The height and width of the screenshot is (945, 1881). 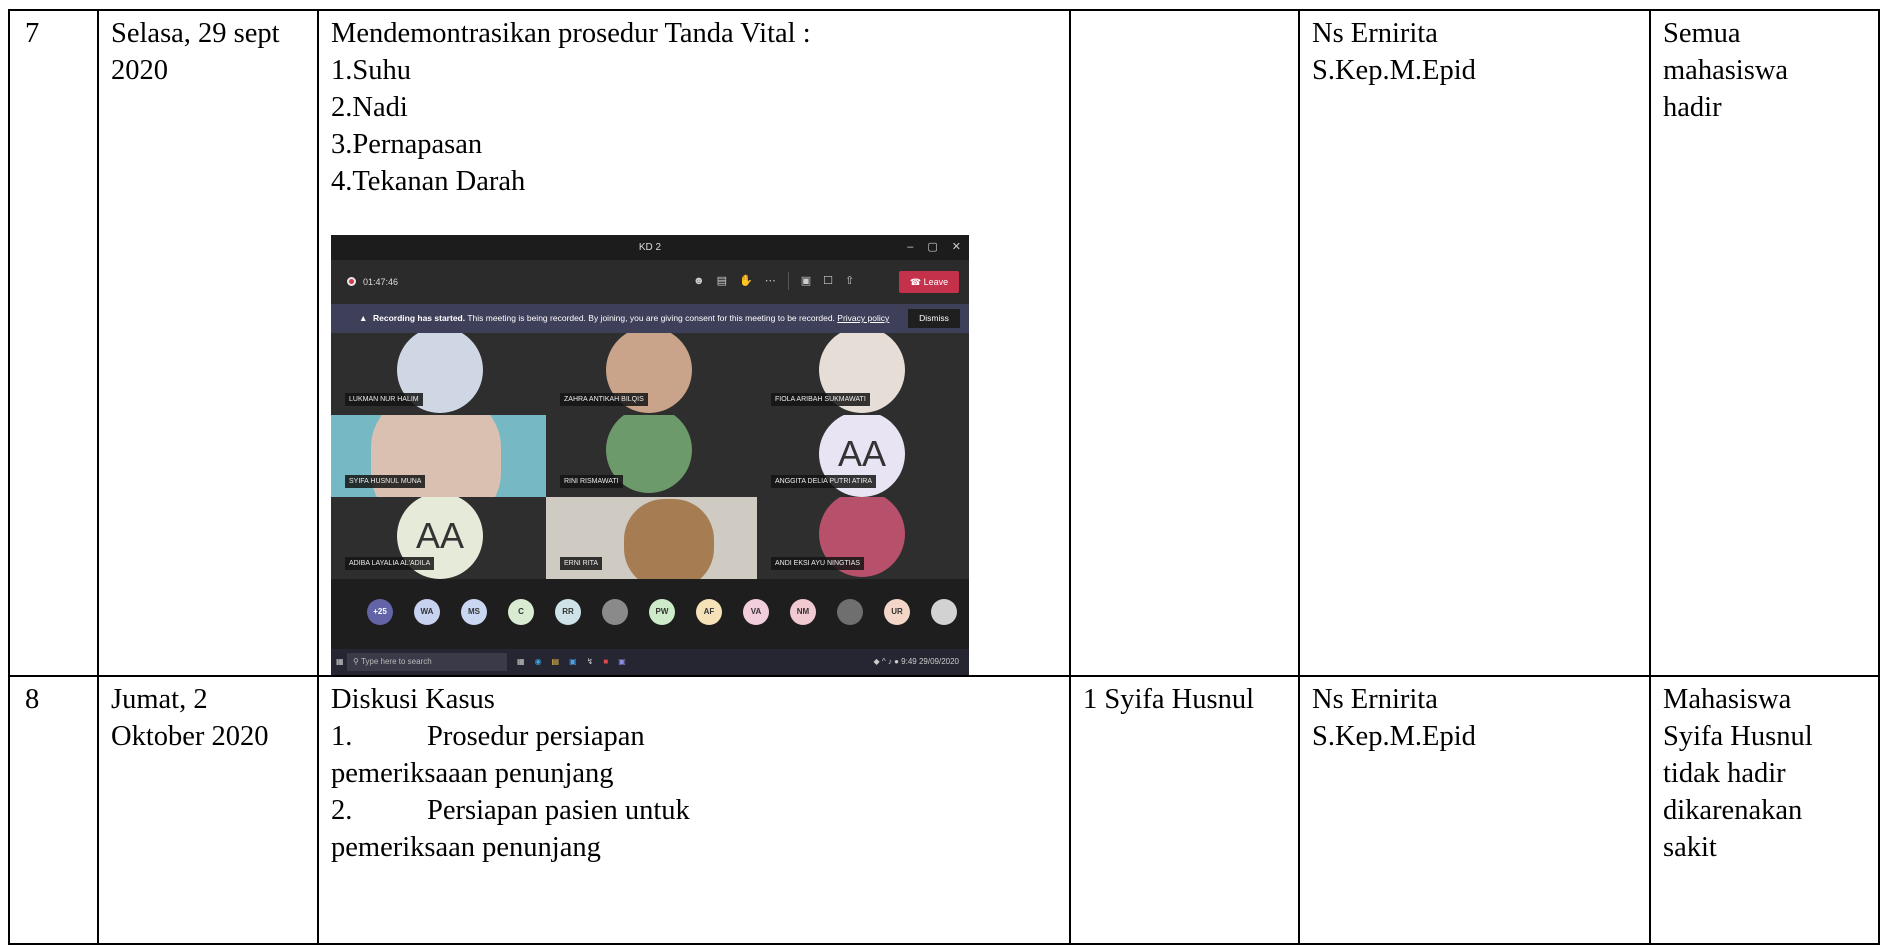 I want to click on activity-line: 4.Tekanan Darah, so click(x=428, y=181).